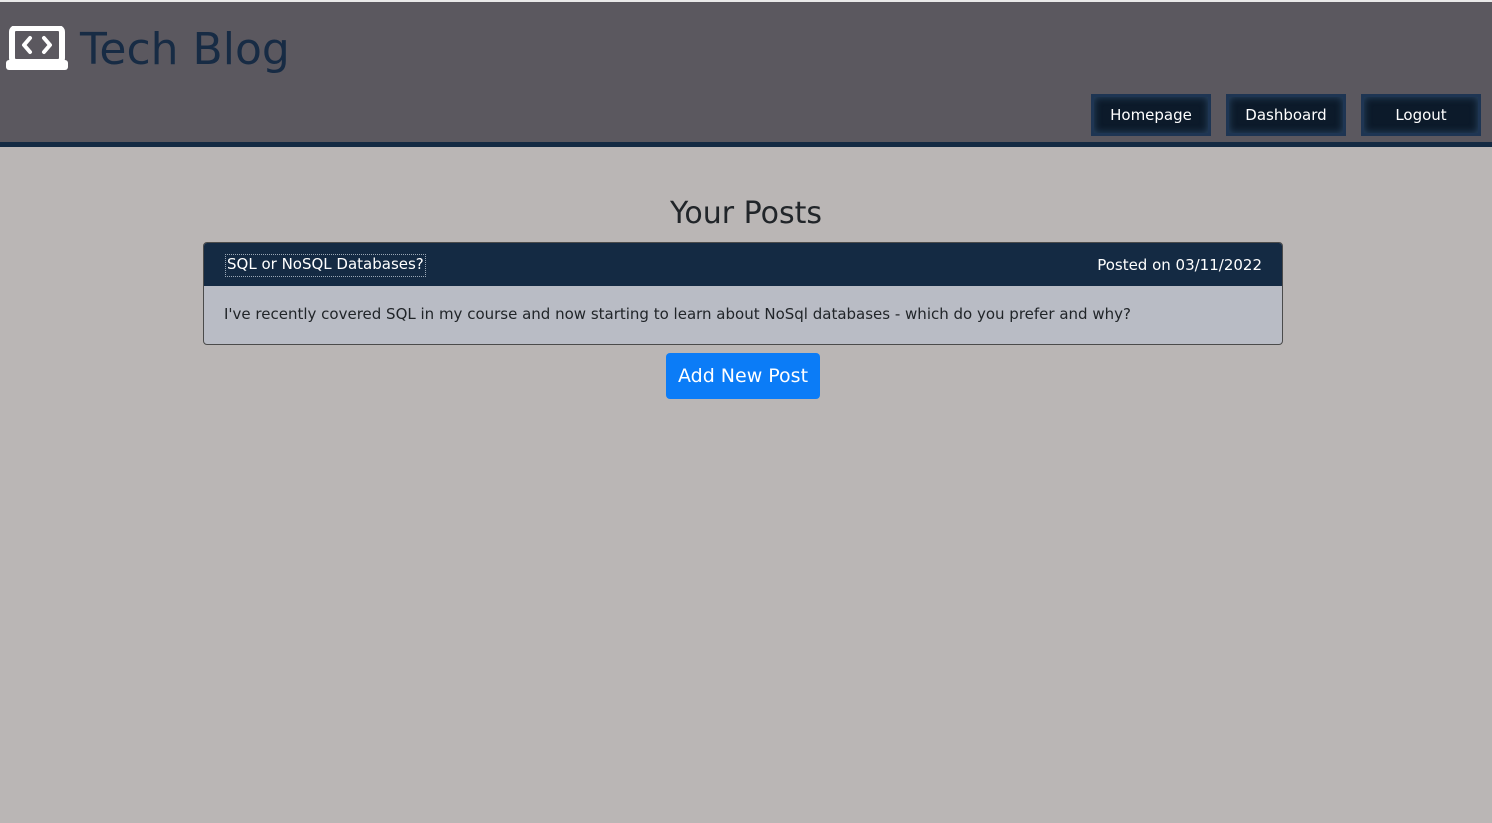  What do you see at coordinates (325, 265) in the screenshot?
I see `post-title-link: SQL or NoSQL Databases?` at bounding box center [325, 265].